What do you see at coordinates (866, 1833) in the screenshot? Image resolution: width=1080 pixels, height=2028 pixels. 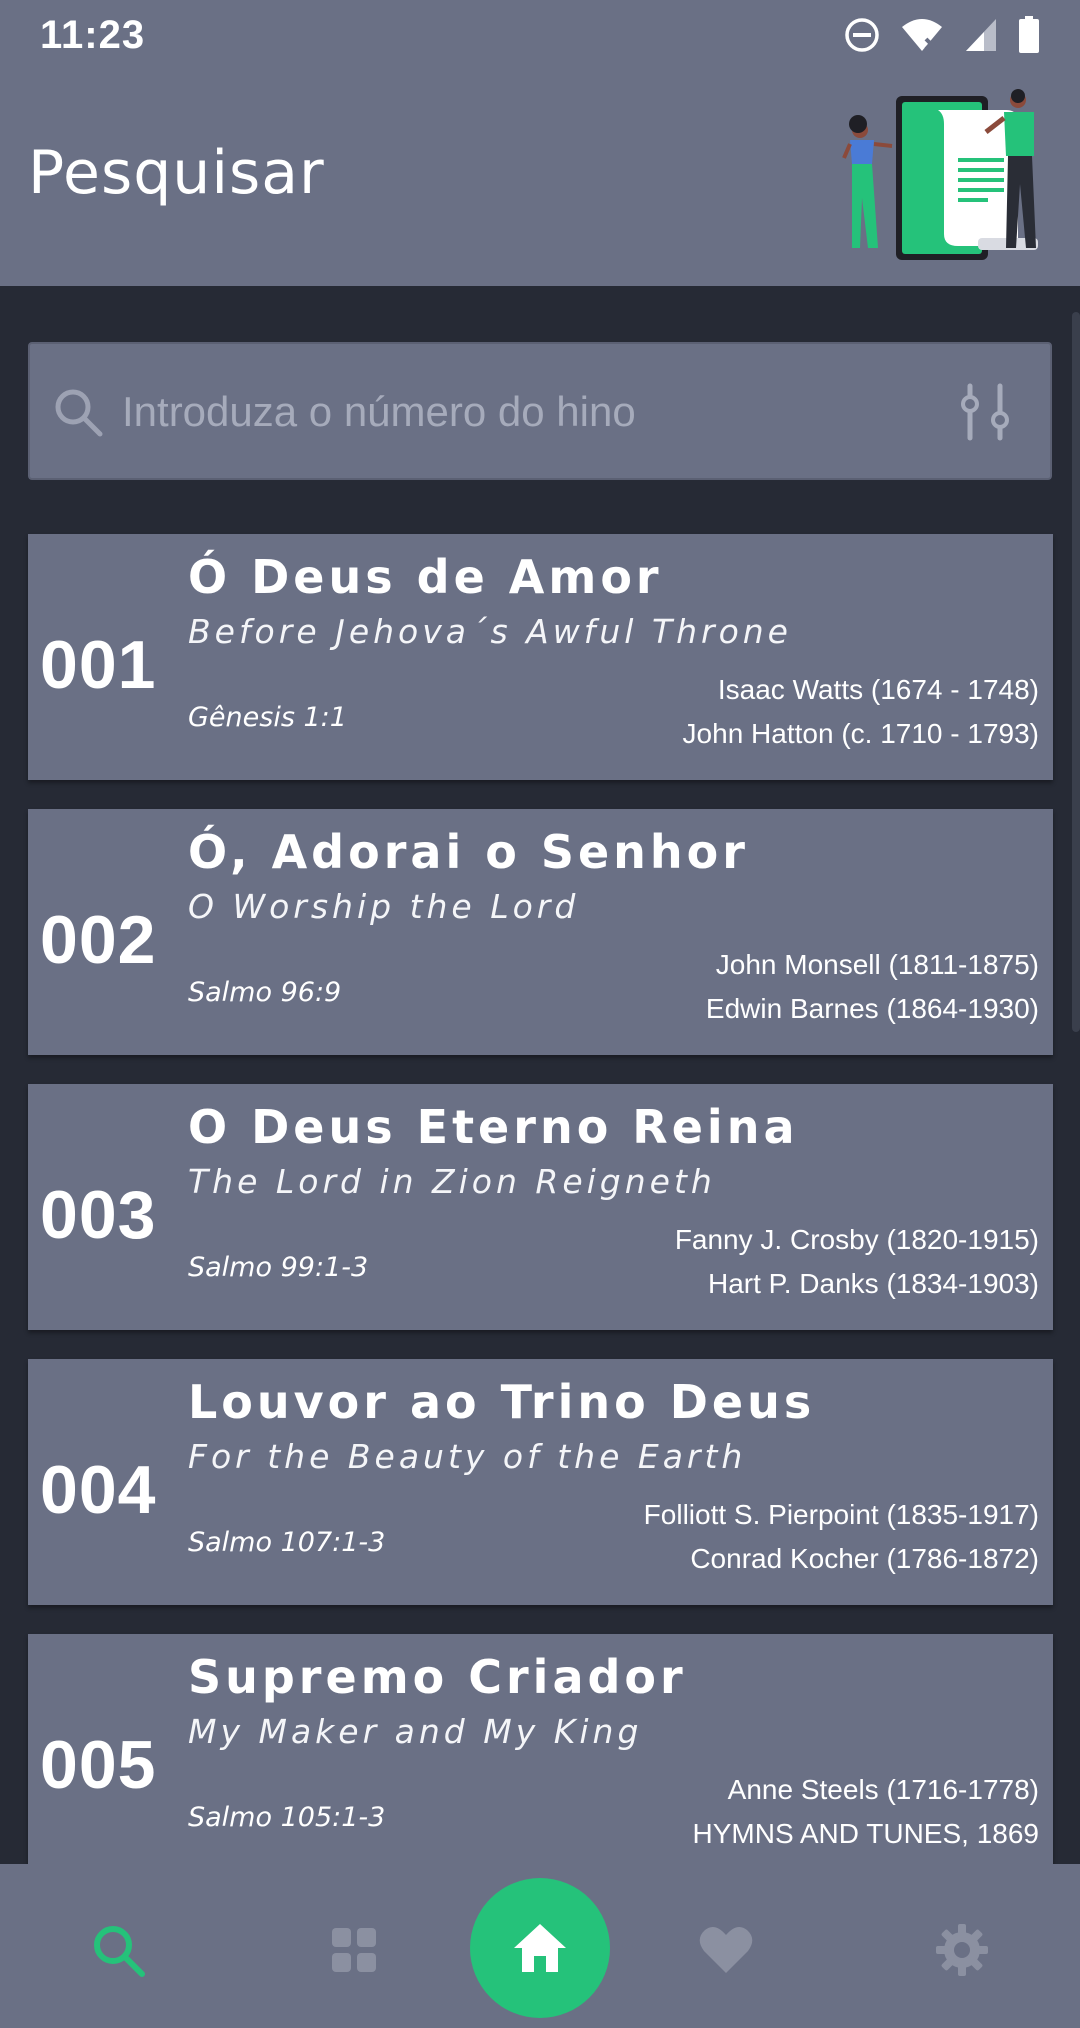 I see `hymn-composer: HYMNS AND TUNES, 1869` at bounding box center [866, 1833].